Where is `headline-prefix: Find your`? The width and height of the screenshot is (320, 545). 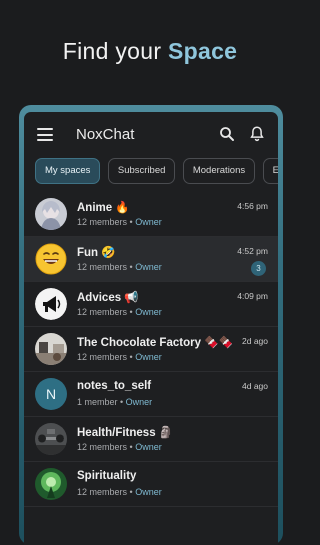
headline-prefix: Find your is located at coordinates (112, 51).